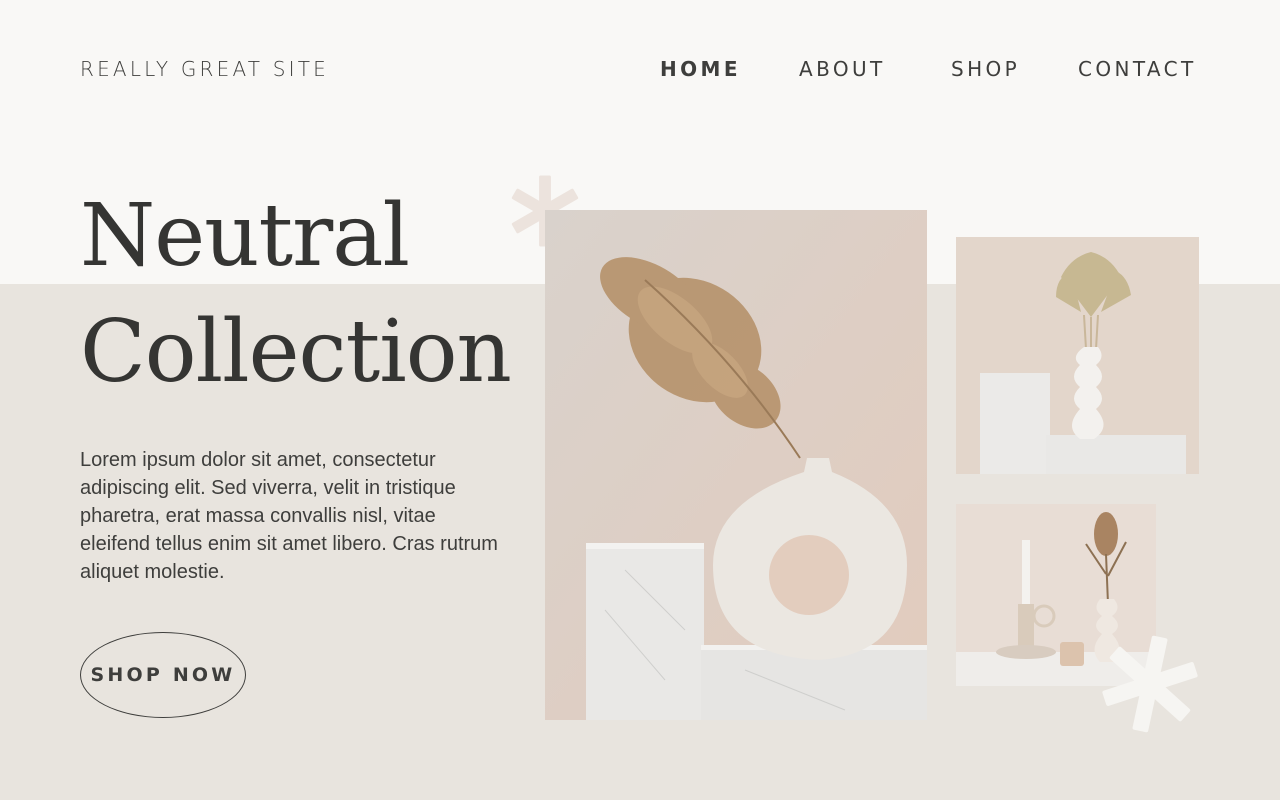  Describe the element at coordinates (640, 69) in the screenshot. I see `main-nav: HOME ABOUT SHOP CONTACT` at that location.